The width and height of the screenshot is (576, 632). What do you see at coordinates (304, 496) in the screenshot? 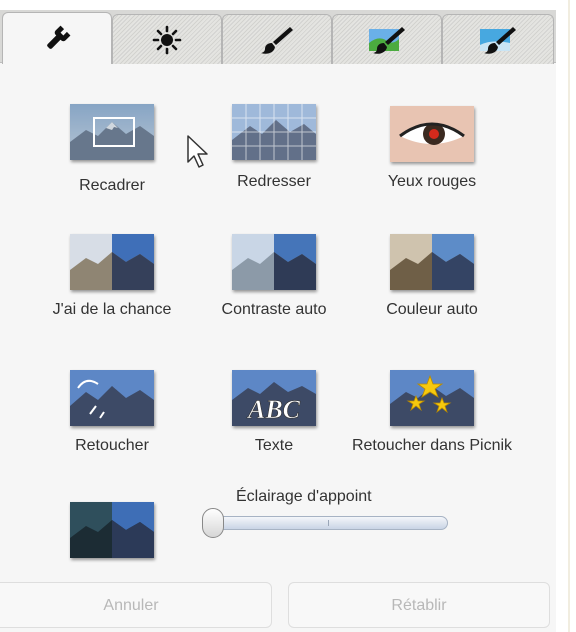
I see `fill-light-label: Éclairage d'appoint` at bounding box center [304, 496].